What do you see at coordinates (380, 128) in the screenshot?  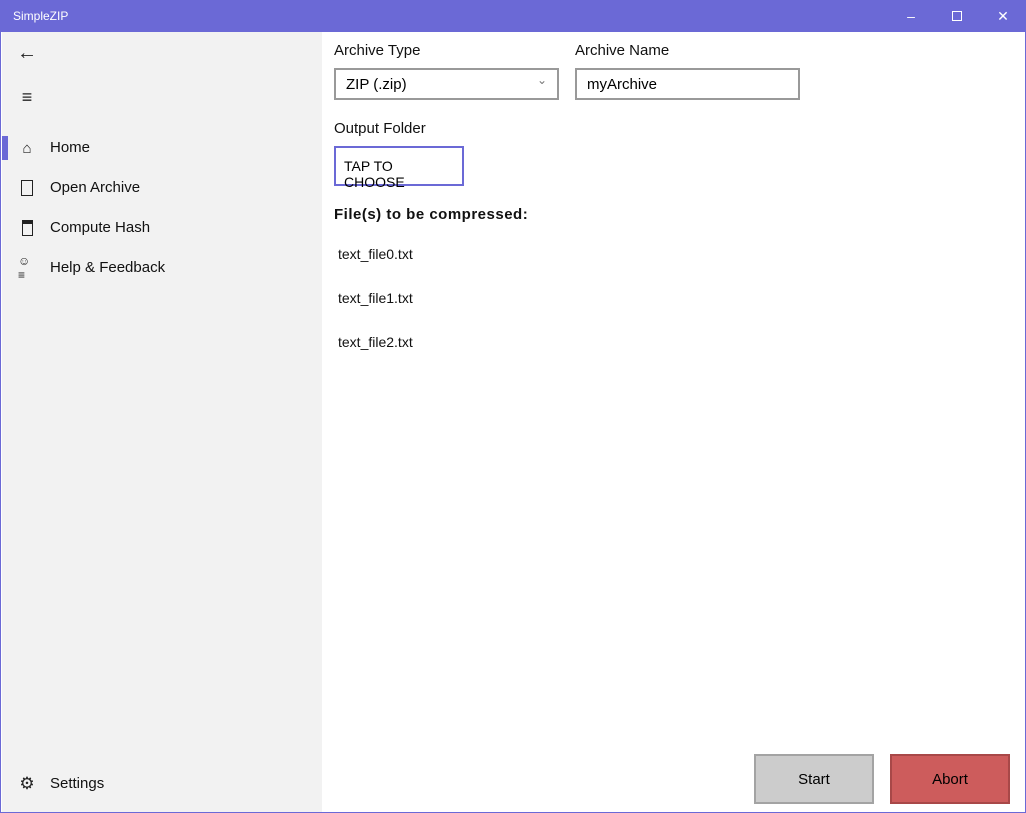 I see `output-folder-label: Output Folder` at bounding box center [380, 128].